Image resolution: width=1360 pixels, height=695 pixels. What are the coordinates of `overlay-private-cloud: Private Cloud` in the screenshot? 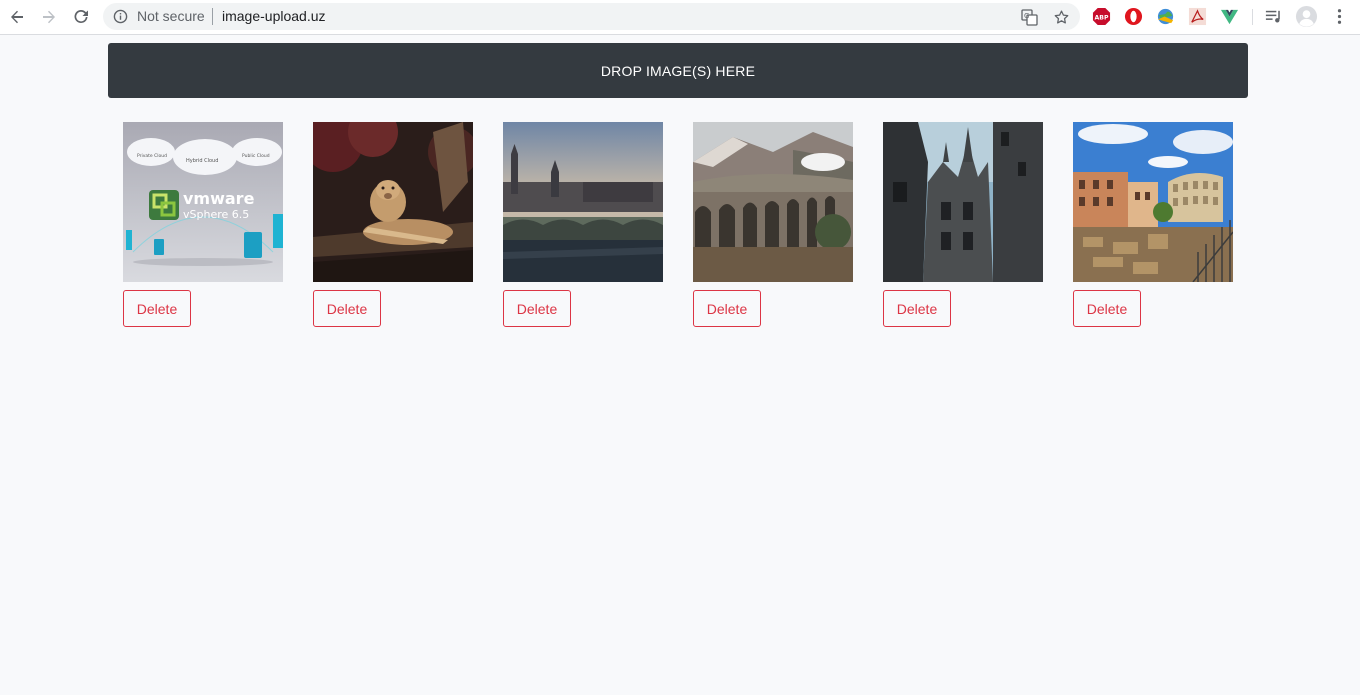 It's located at (152, 156).